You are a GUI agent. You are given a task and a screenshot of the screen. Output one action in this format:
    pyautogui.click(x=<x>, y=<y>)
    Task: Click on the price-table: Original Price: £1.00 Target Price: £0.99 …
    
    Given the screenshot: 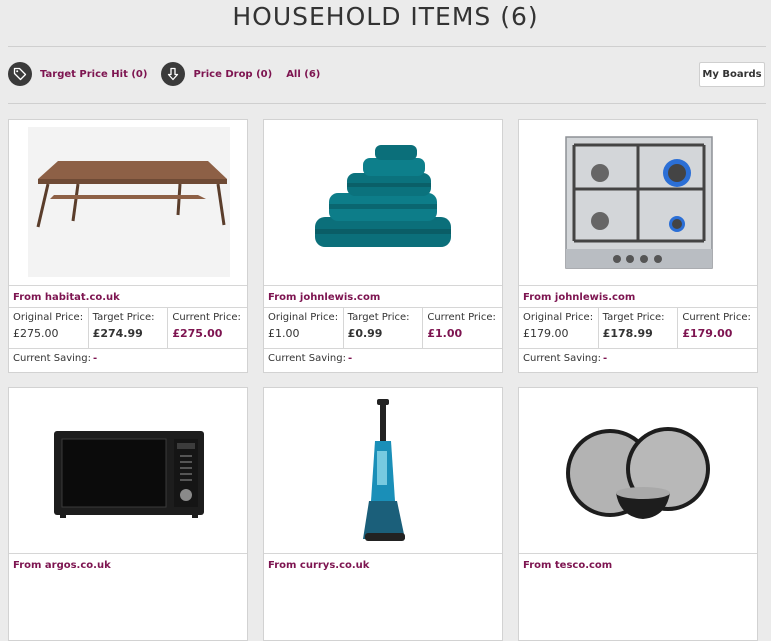 What is the action you would take?
    pyautogui.click(x=383, y=328)
    